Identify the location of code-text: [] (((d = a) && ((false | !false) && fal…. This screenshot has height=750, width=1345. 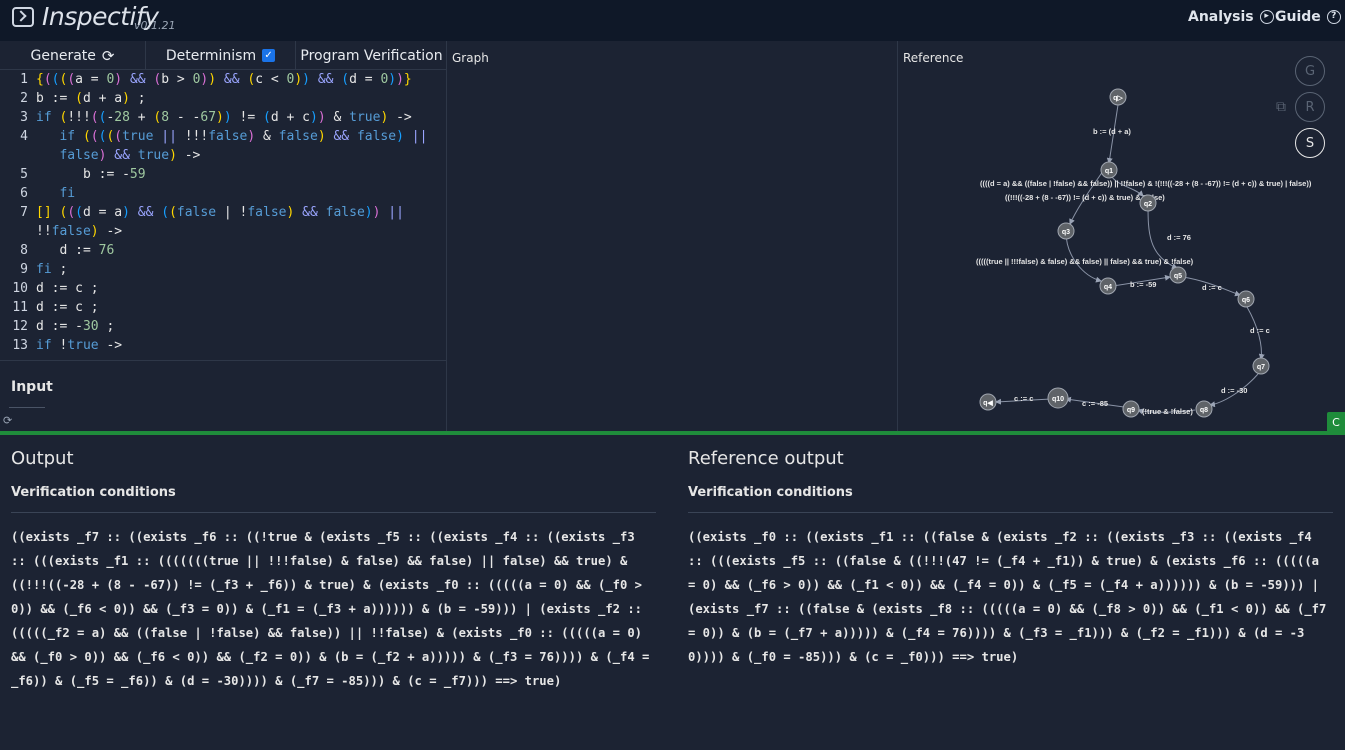
(220, 212).